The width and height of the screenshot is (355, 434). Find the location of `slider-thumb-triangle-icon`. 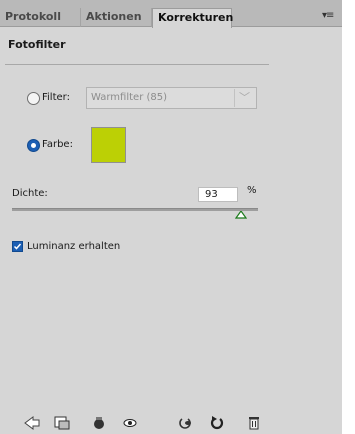

slider-thumb-triangle-icon is located at coordinates (240, 214).